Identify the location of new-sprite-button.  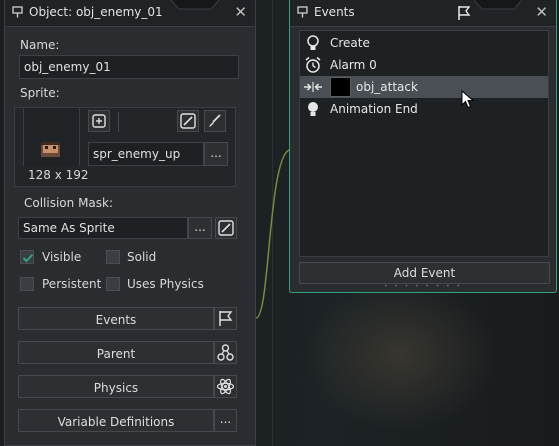
(99, 121).